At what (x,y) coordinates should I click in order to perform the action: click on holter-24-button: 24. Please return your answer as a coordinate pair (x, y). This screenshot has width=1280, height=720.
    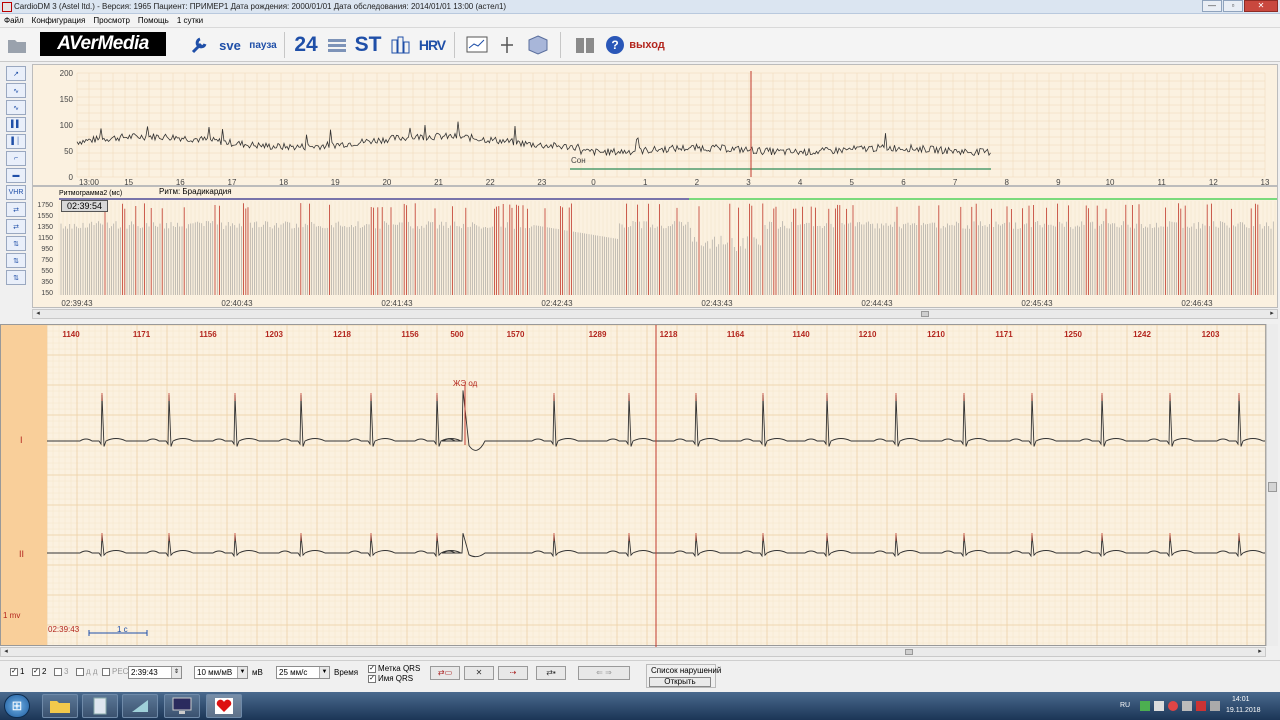
    Looking at the image, I should click on (306, 45).